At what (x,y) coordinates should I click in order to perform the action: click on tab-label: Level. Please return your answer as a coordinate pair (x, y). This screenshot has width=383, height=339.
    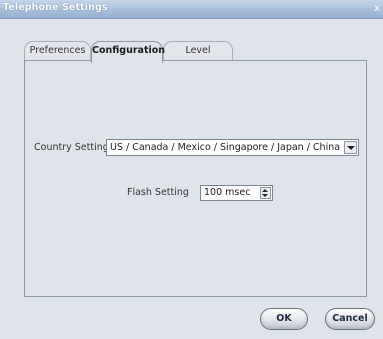
    Looking at the image, I should click on (198, 50).